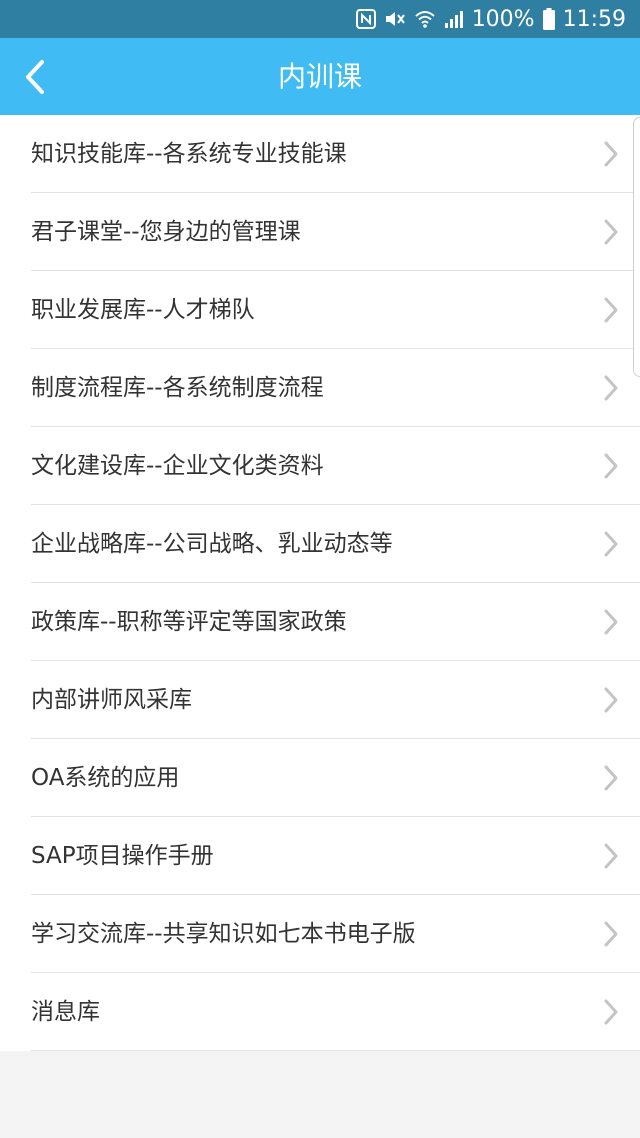  I want to click on list-item-label: 文化建设库--企业文化类资料, so click(177, 466).